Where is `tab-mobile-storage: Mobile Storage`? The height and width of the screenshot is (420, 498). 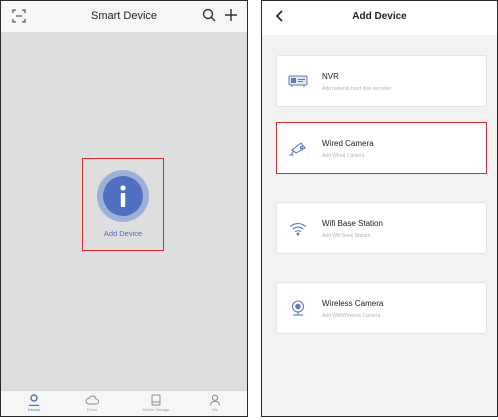
tab-mobile-storage: Mobile Storage is located at coordinates (156, 404).